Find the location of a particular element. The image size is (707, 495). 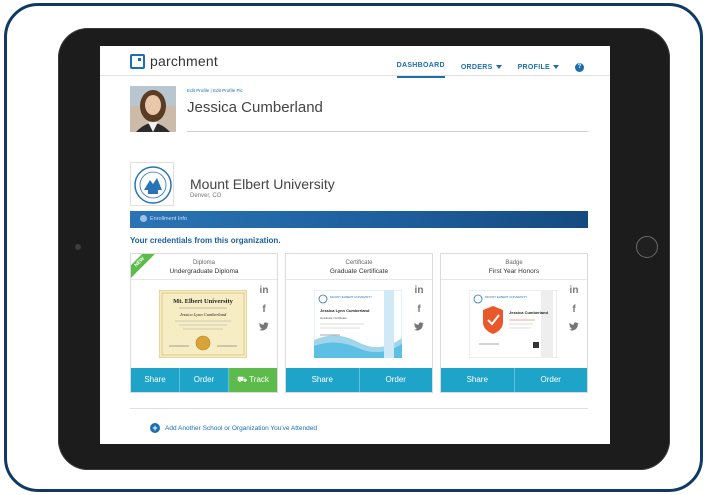

nav-dashboard: DASHBOARD is located at coordinates (420, 70).